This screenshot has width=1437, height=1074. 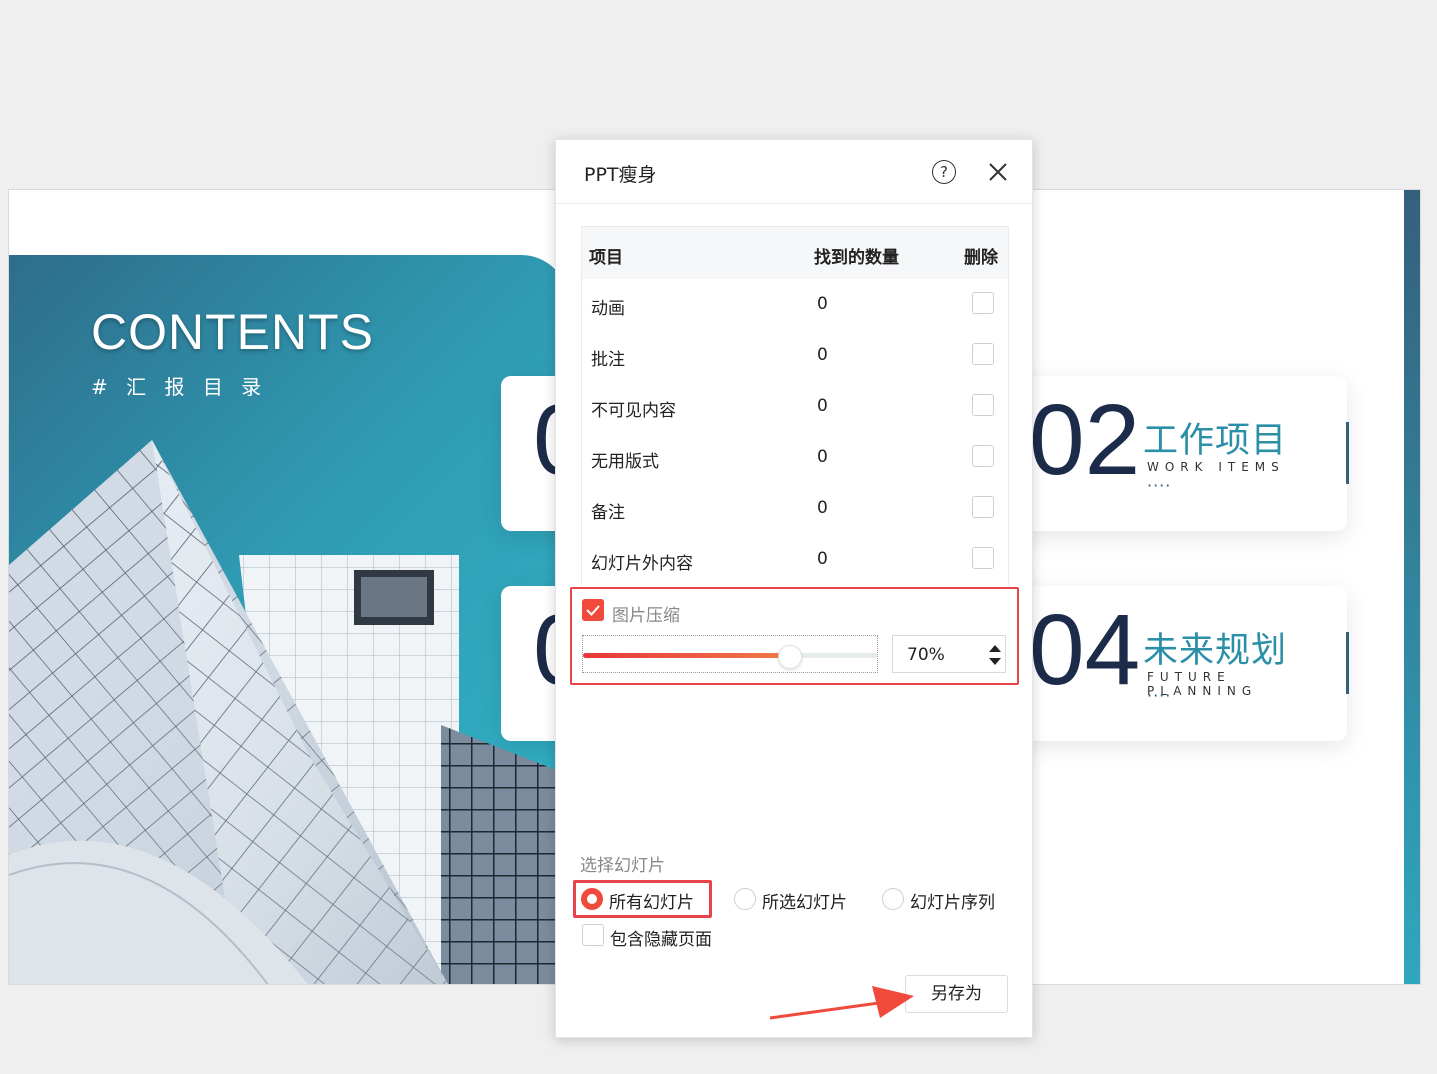 I want to click on row-name: 动画, so click(x=608, y=309).